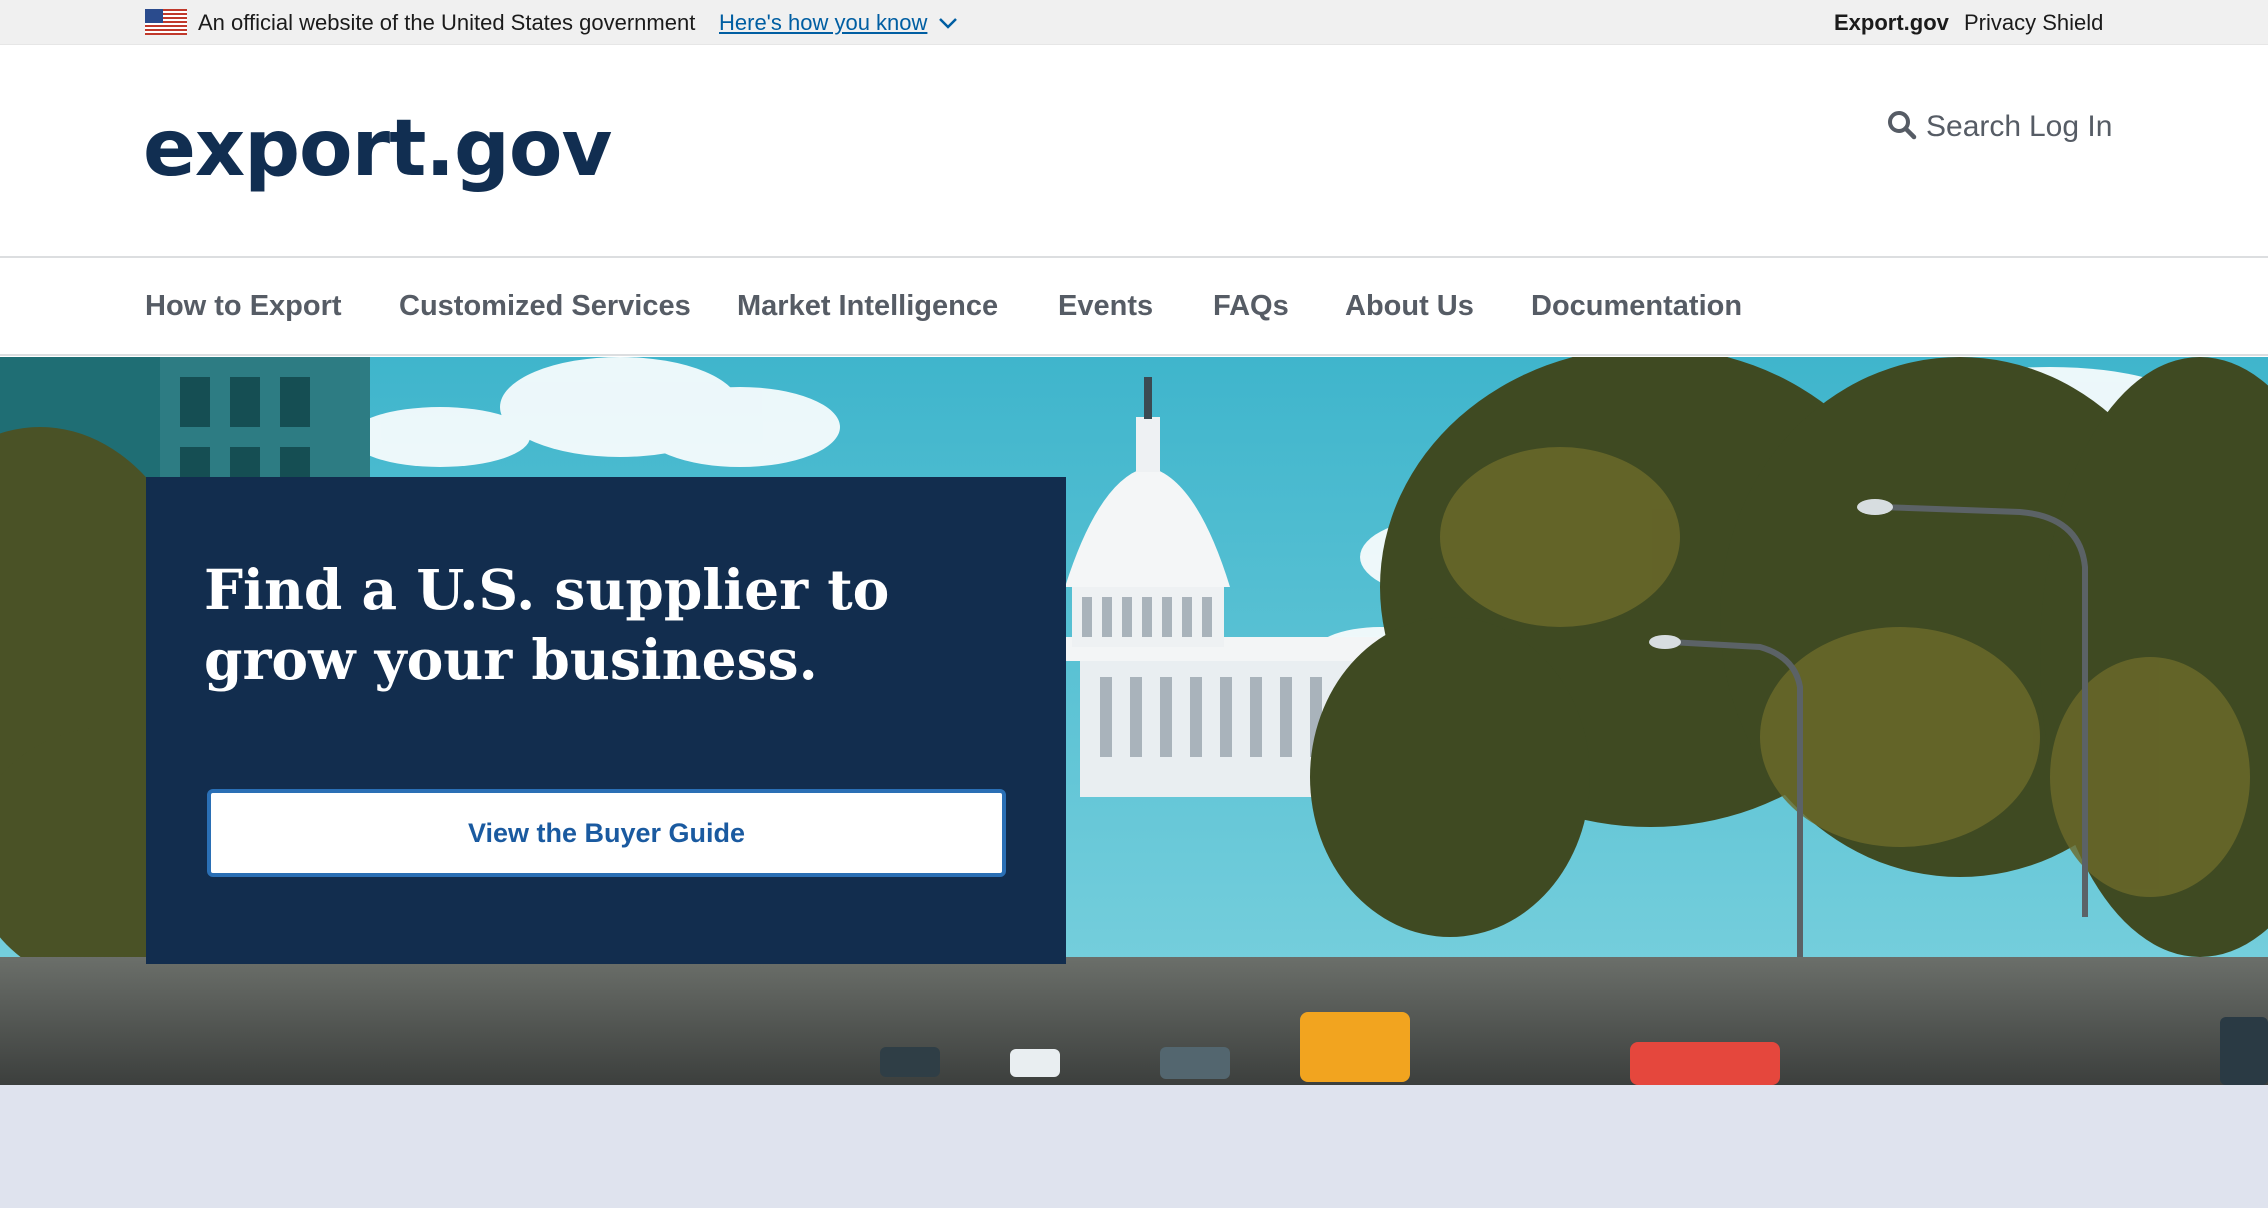 The width and height of the screenshot is (2268, 1208). Describe the element at coordinates (606, 833) in the screenshot. I see `view-buyer-guide-button: View the Buyer Guide` at that location.